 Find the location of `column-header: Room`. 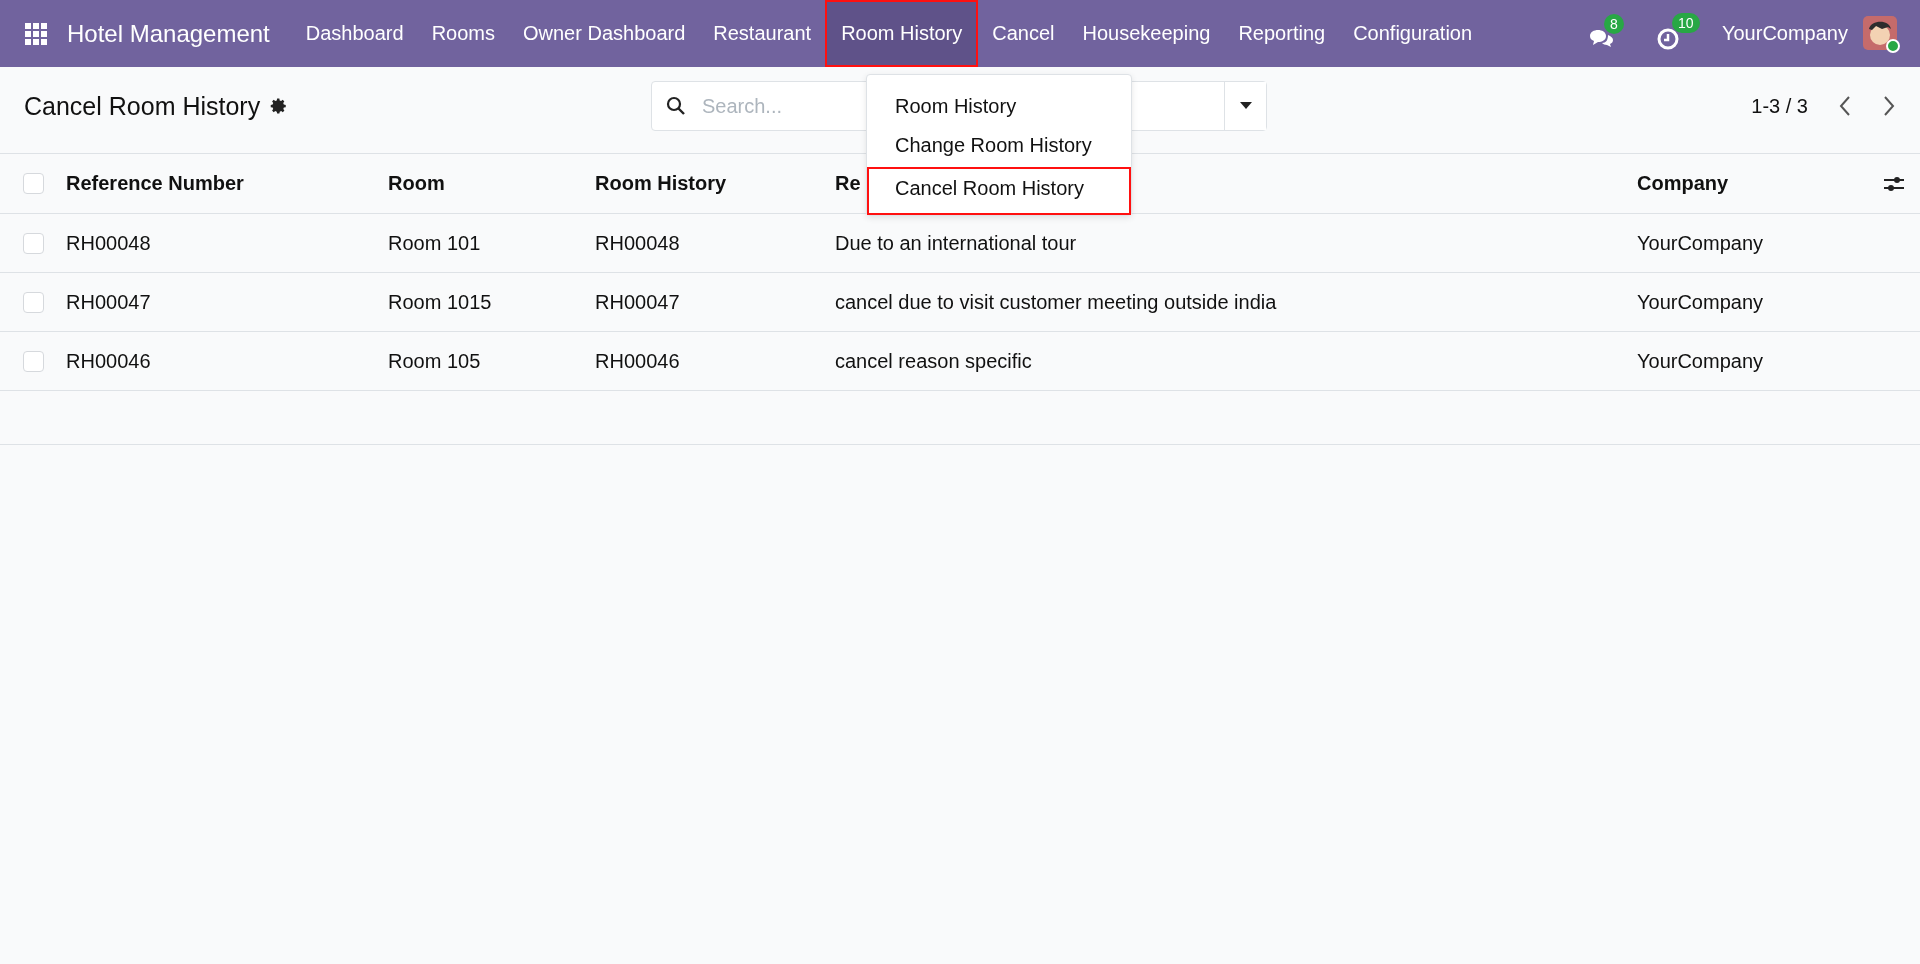

column-header: Room is located at coordinates (416, 183).